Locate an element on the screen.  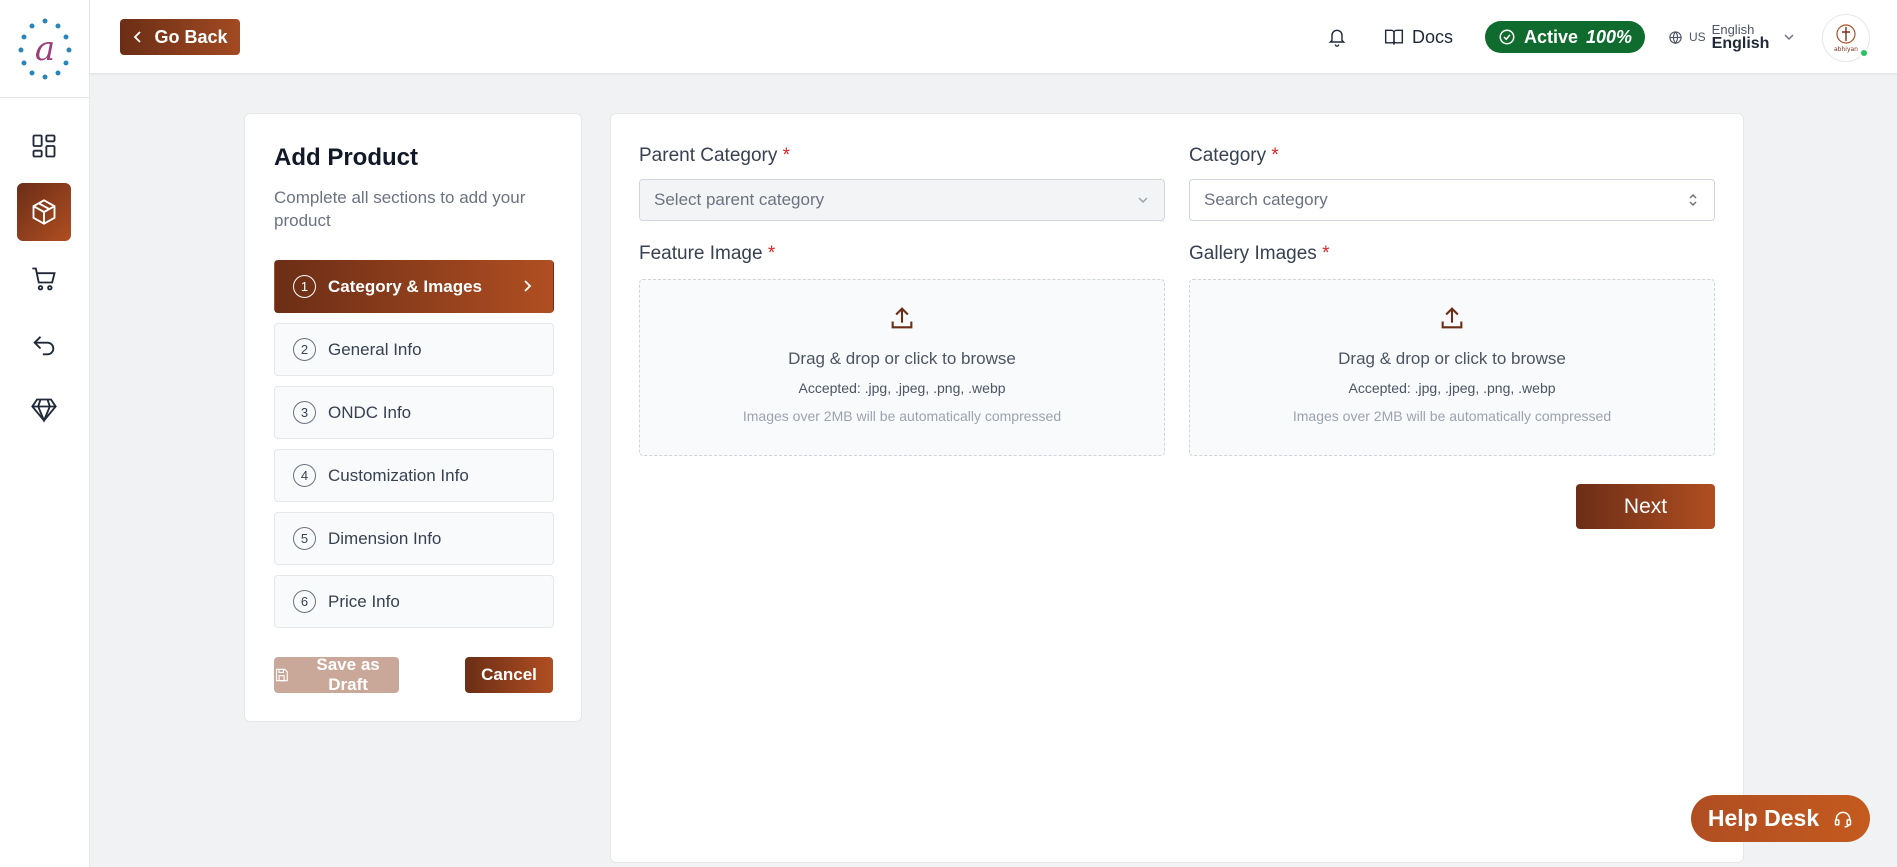
category-label: Category * is located at coordinates (1234, 156).